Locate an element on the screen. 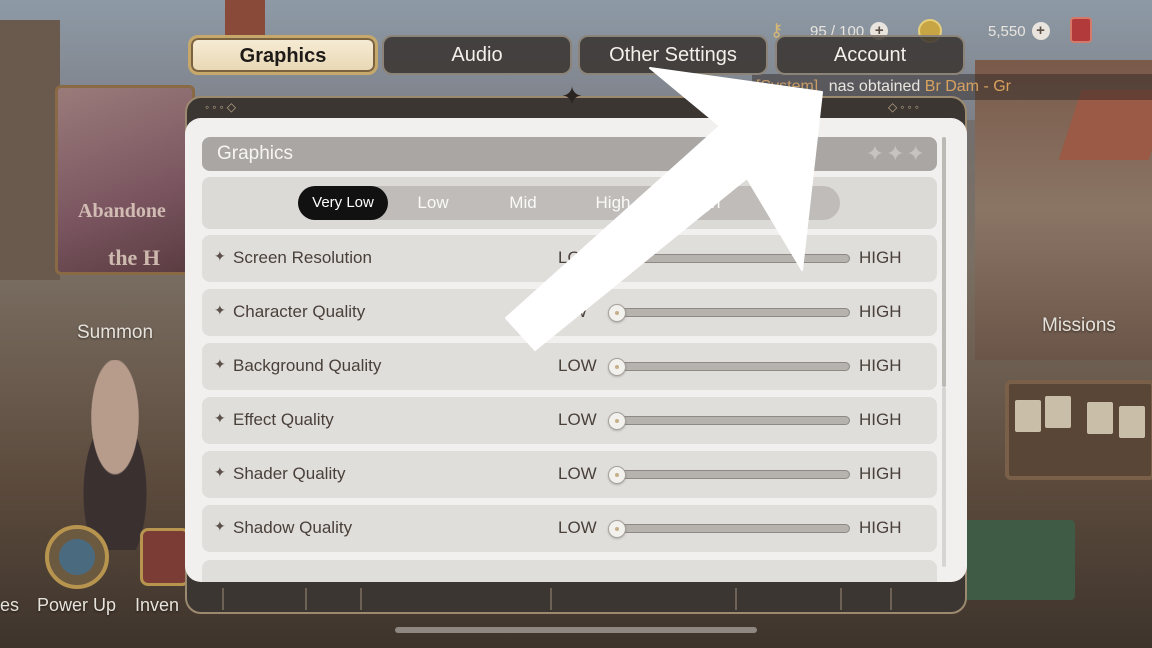  setting-row: ✦ Background Quality LOW HIGH is located at coordinates (569, 366).